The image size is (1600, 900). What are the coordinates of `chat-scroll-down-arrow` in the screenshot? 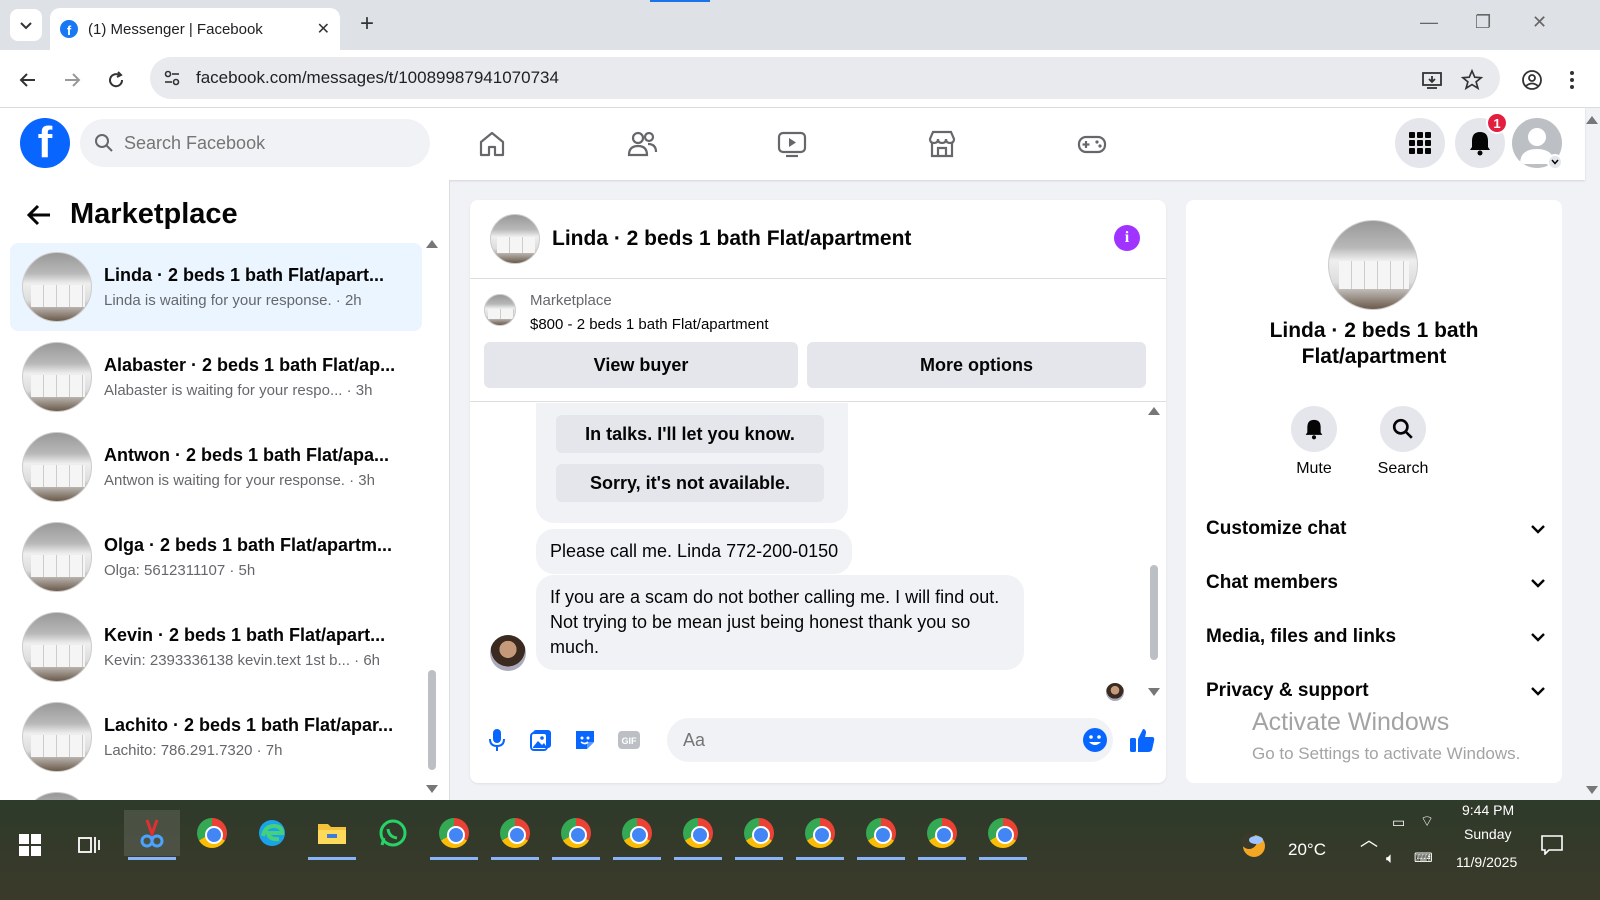 It's located at (1154, 692).